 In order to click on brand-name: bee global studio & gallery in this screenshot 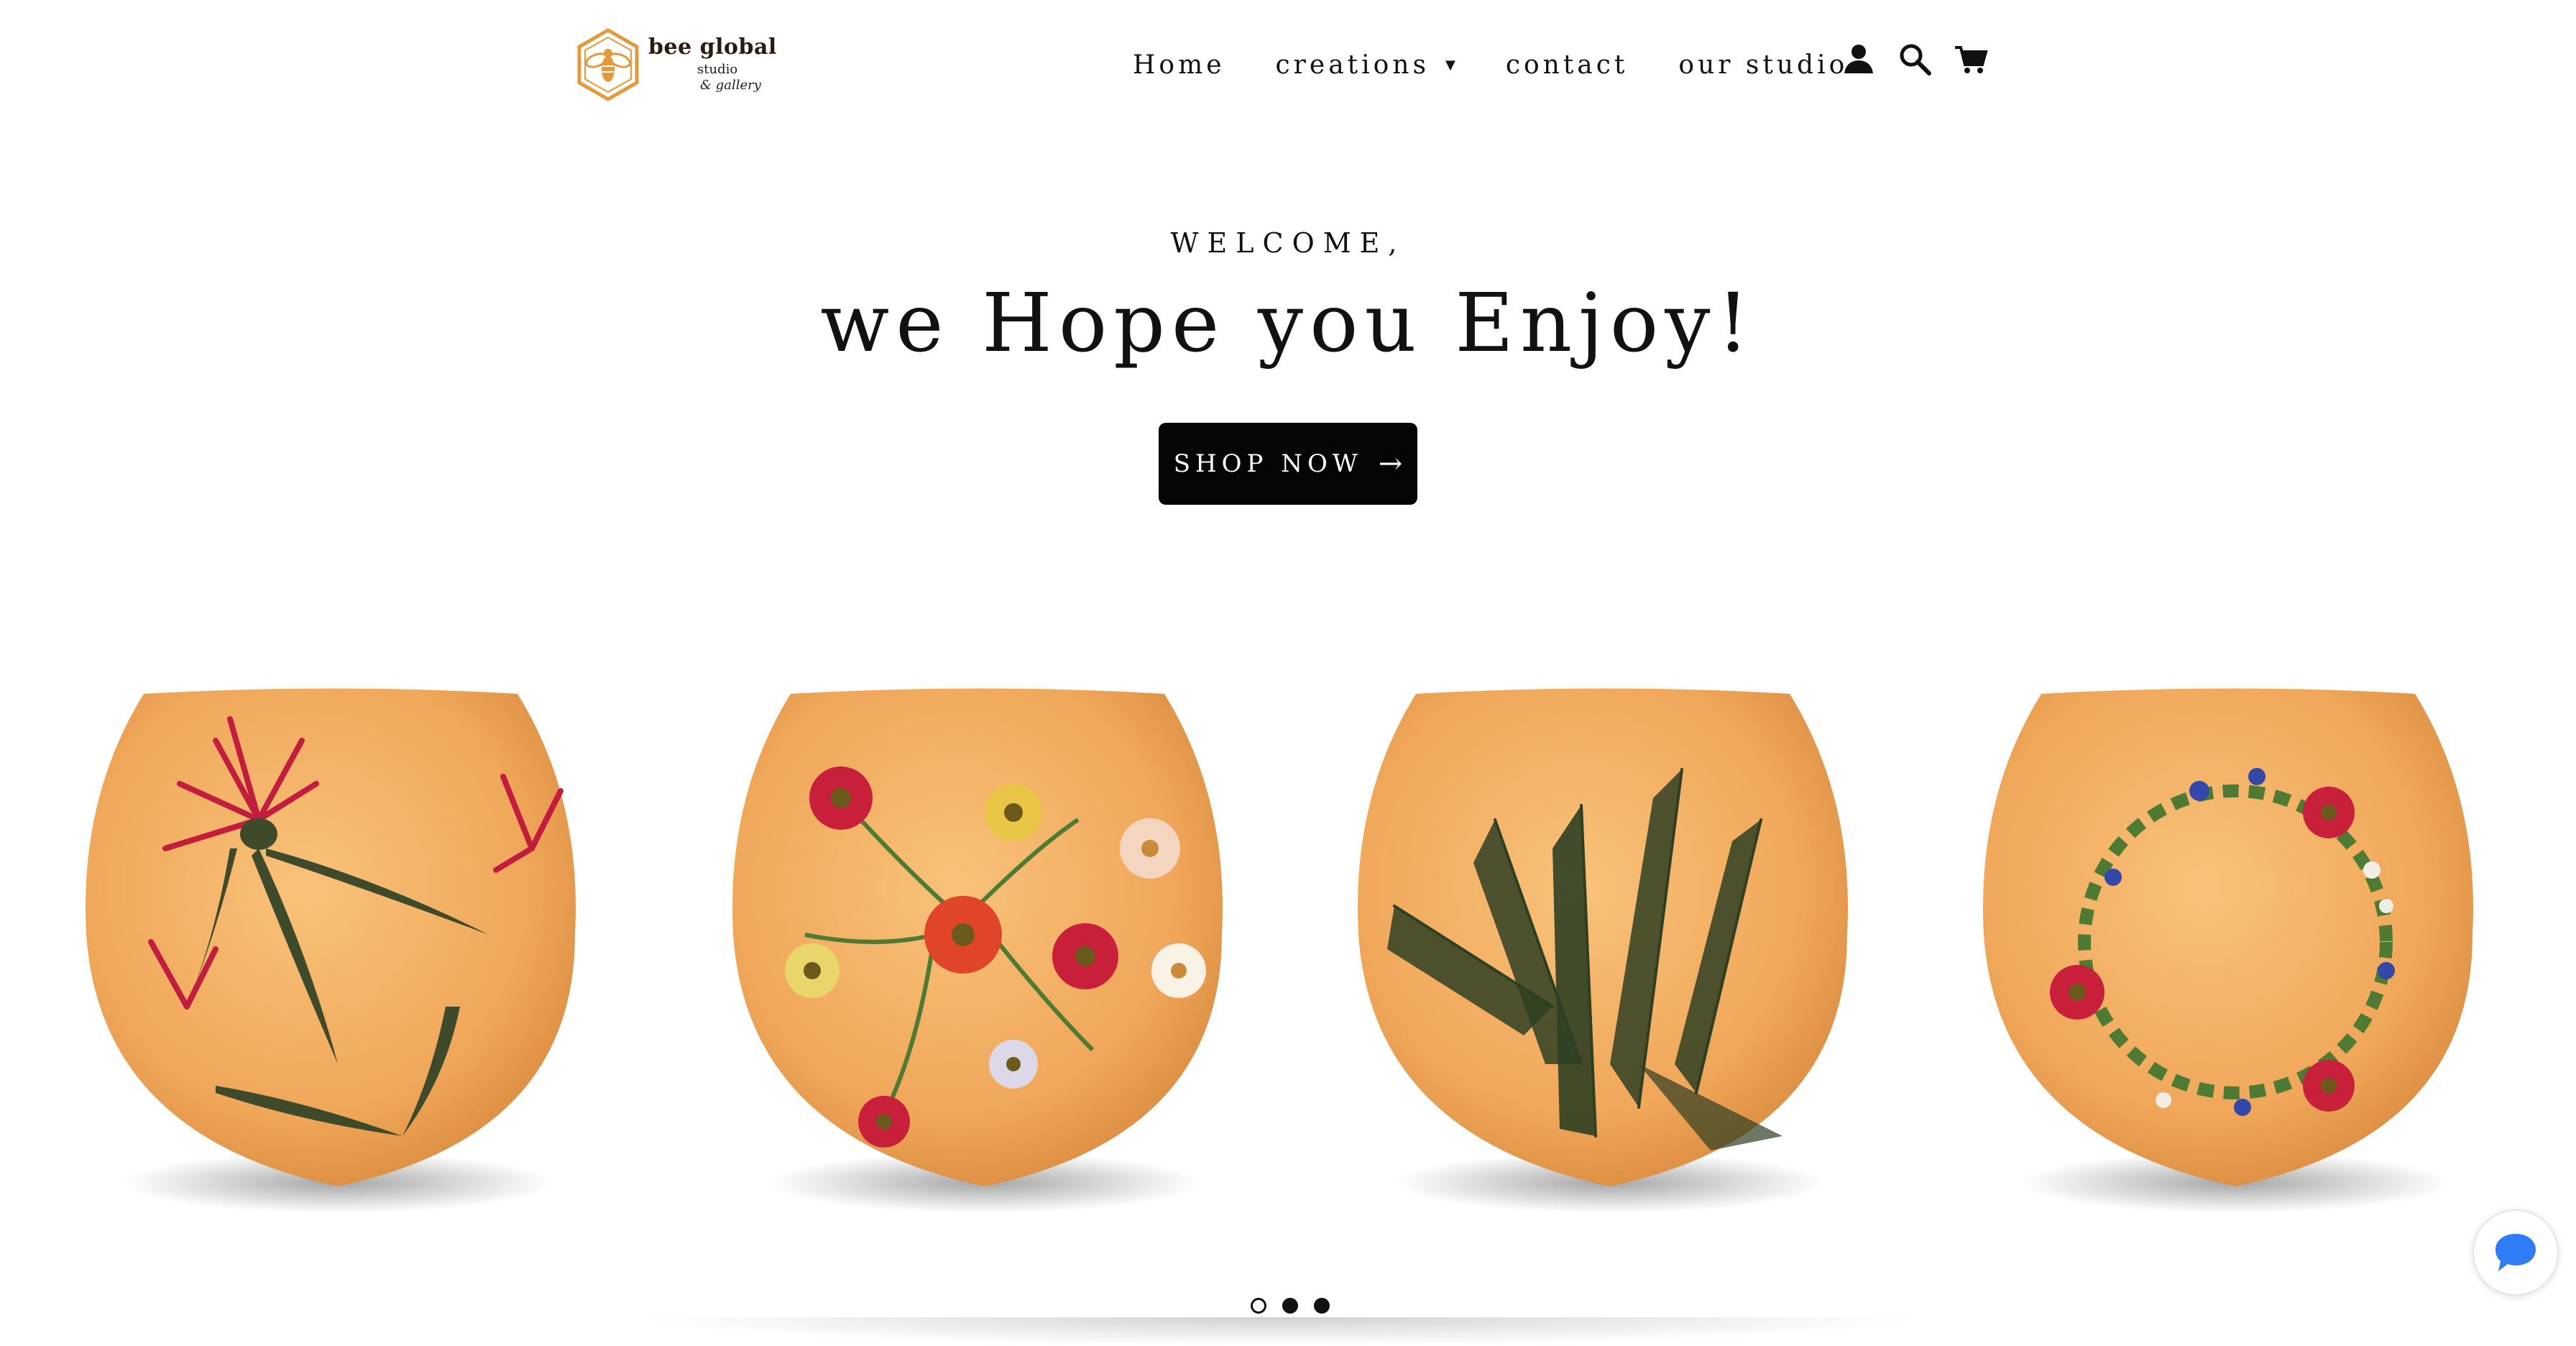, I will do `click(712, 64)`.